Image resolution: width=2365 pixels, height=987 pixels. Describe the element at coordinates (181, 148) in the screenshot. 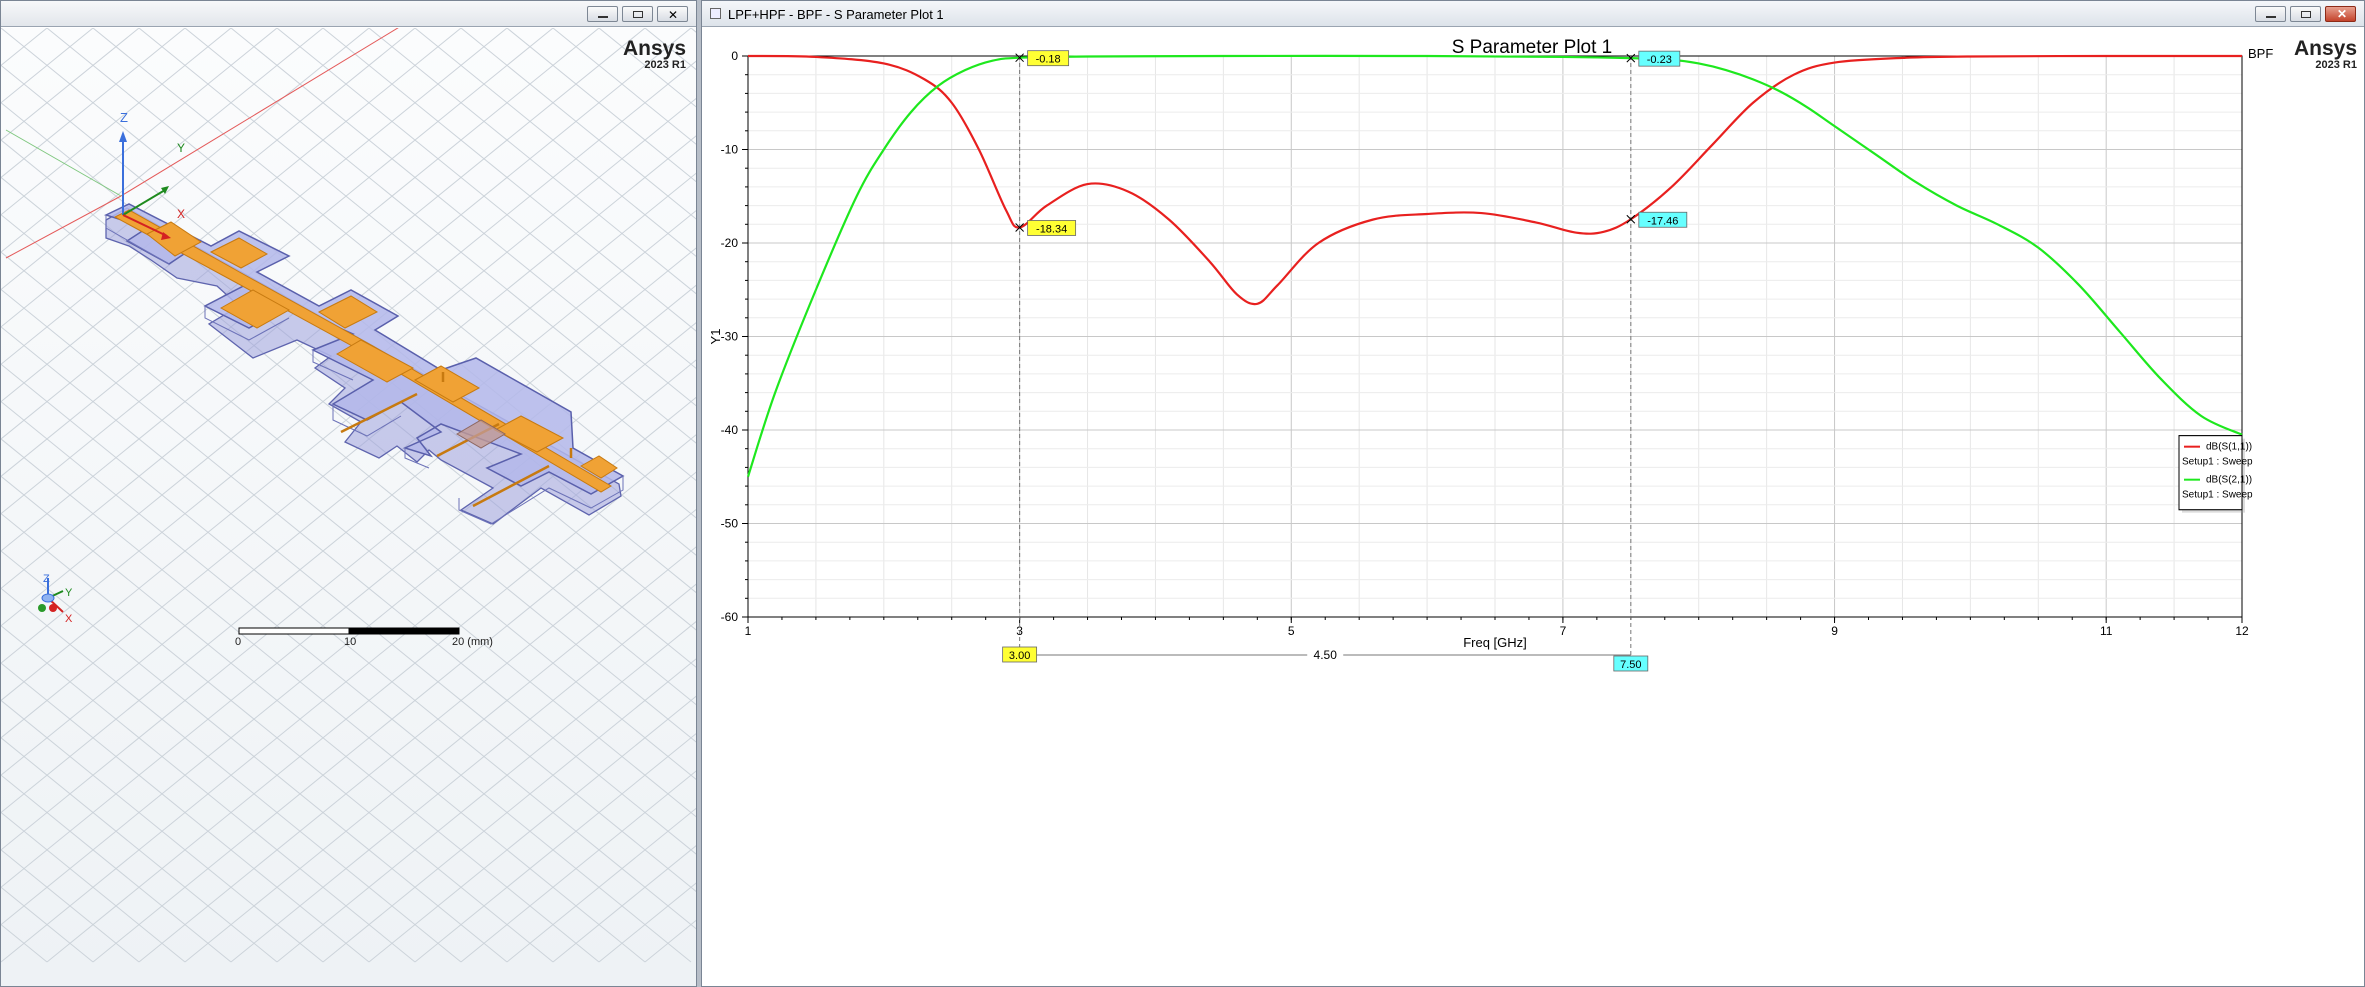

I see `y-axis-label: Y` at that location.